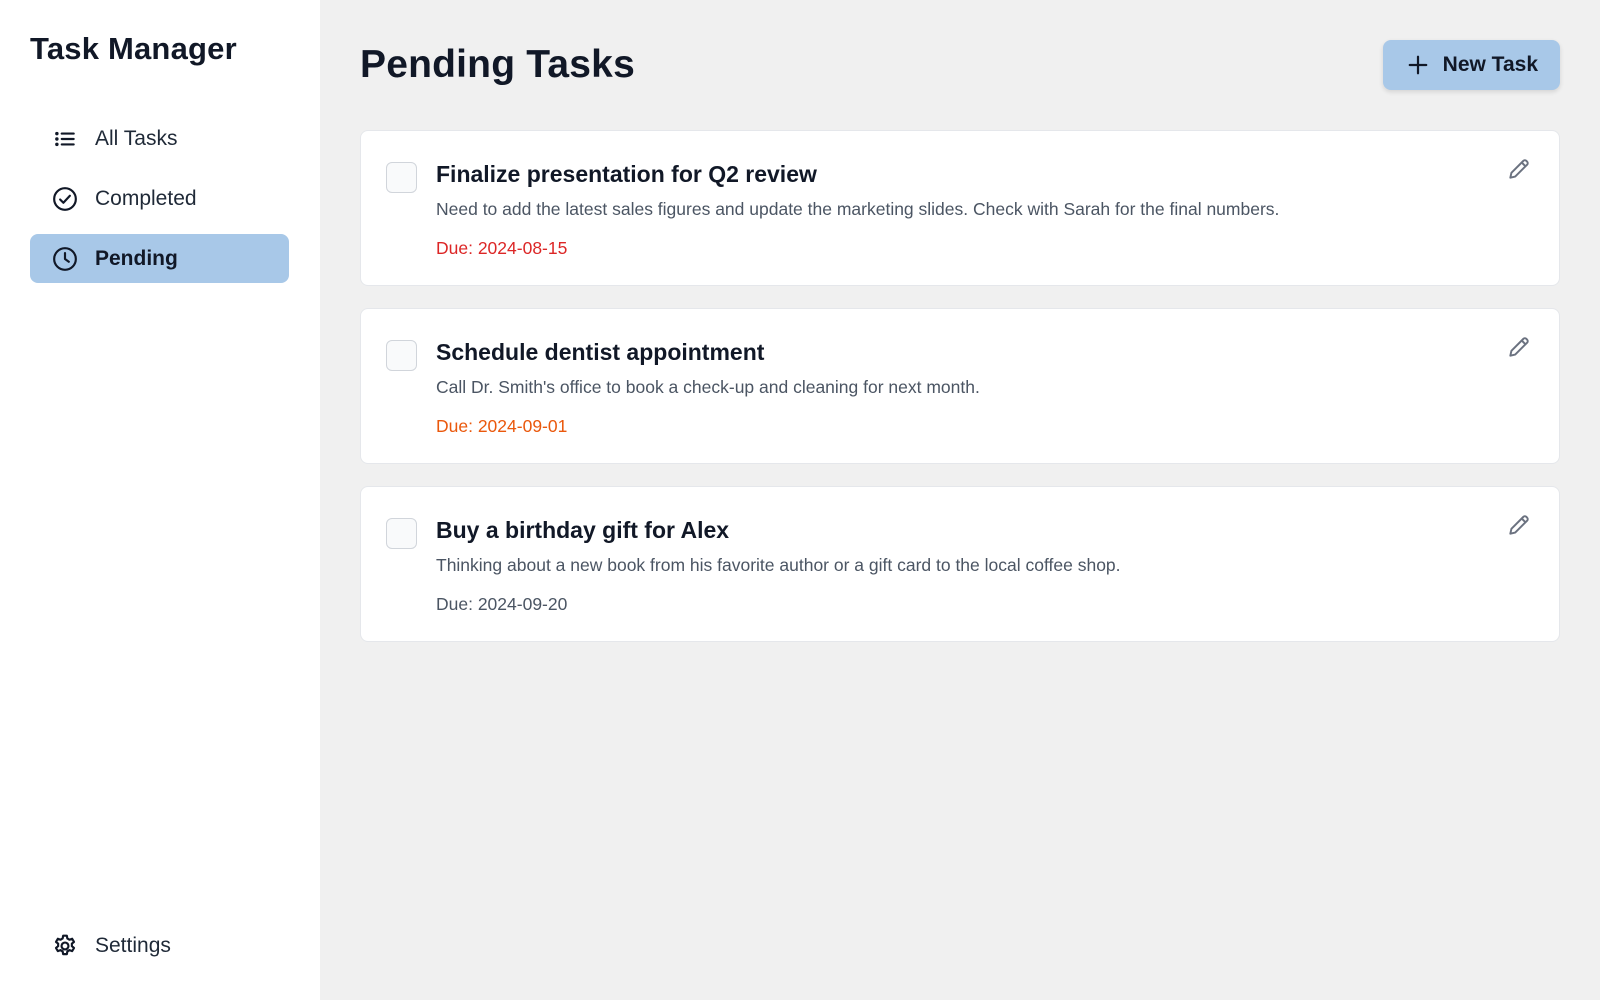 The height and width of the screenshot is (1000, 1600). Describe the element at coordinates (502, 248) in the screenshot. I see `task-due-date: Due: 2024-08-15` at that location.